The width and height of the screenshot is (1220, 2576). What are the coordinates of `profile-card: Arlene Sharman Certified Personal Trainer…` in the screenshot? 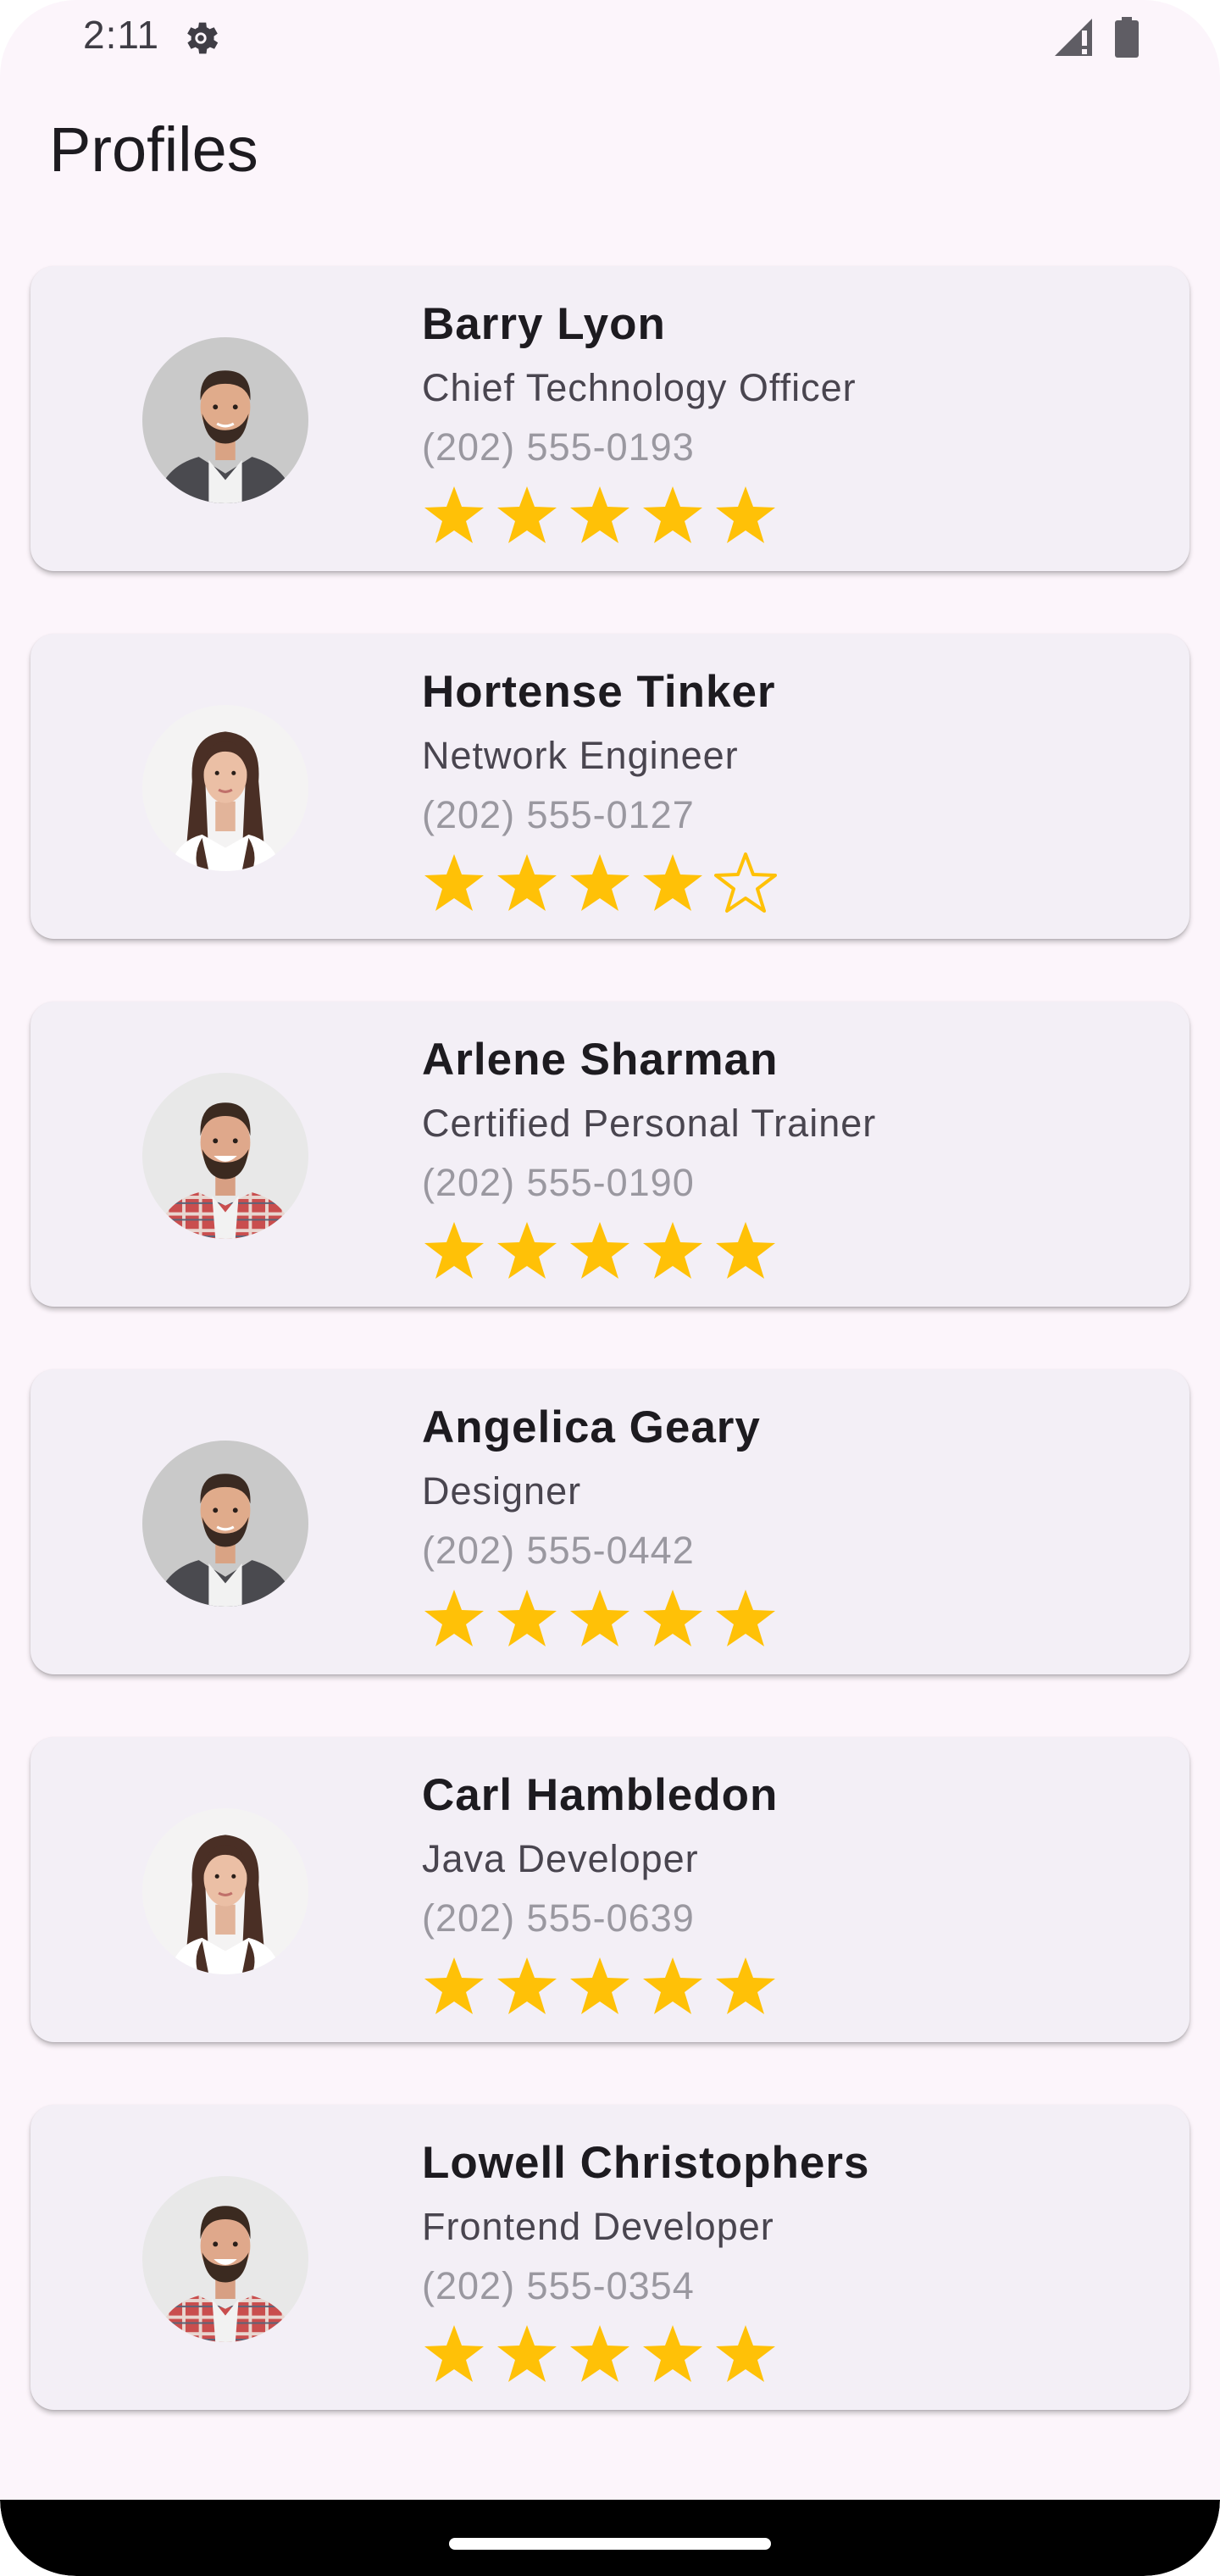 It's located at (610, 1154).